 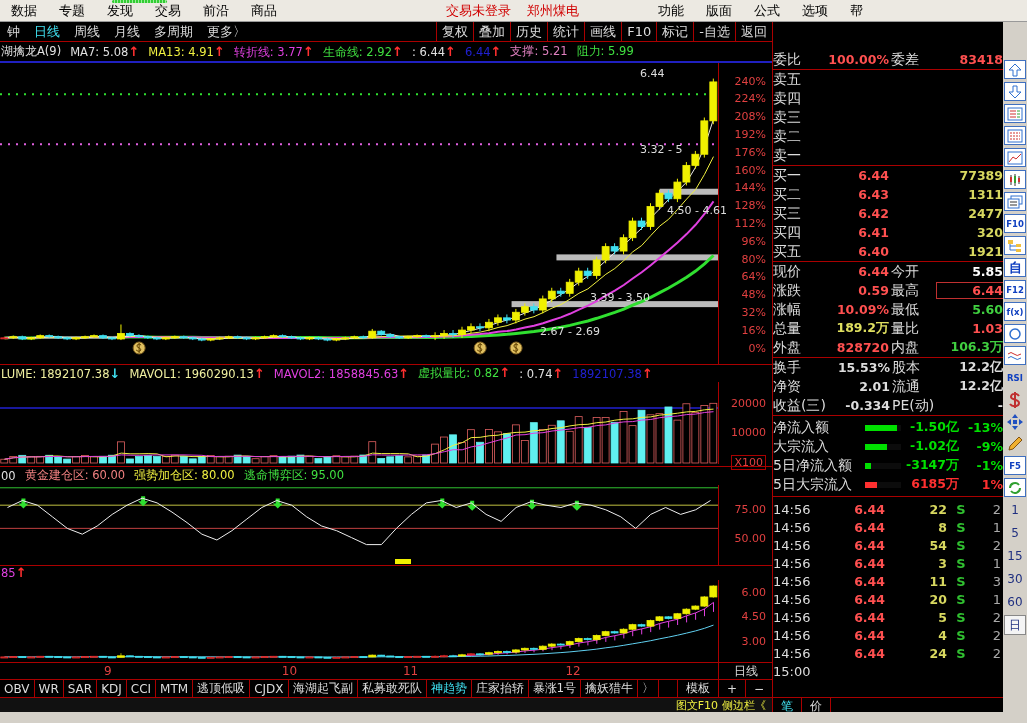 I want to click on indicator-tab: 神趋势, so click(x=449, y=688).